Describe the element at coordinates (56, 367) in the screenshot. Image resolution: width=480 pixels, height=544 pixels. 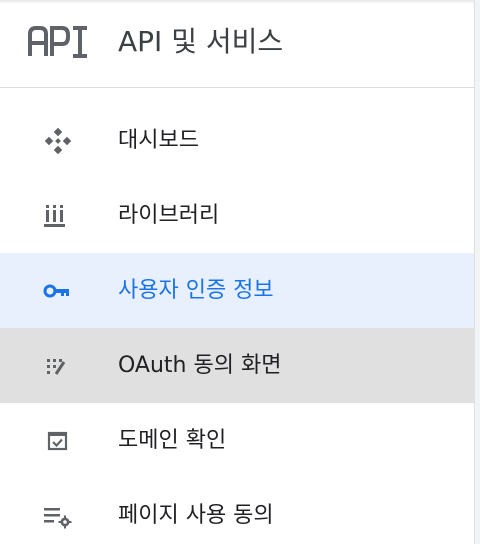
I see `oauth-consent-icon` at that location.